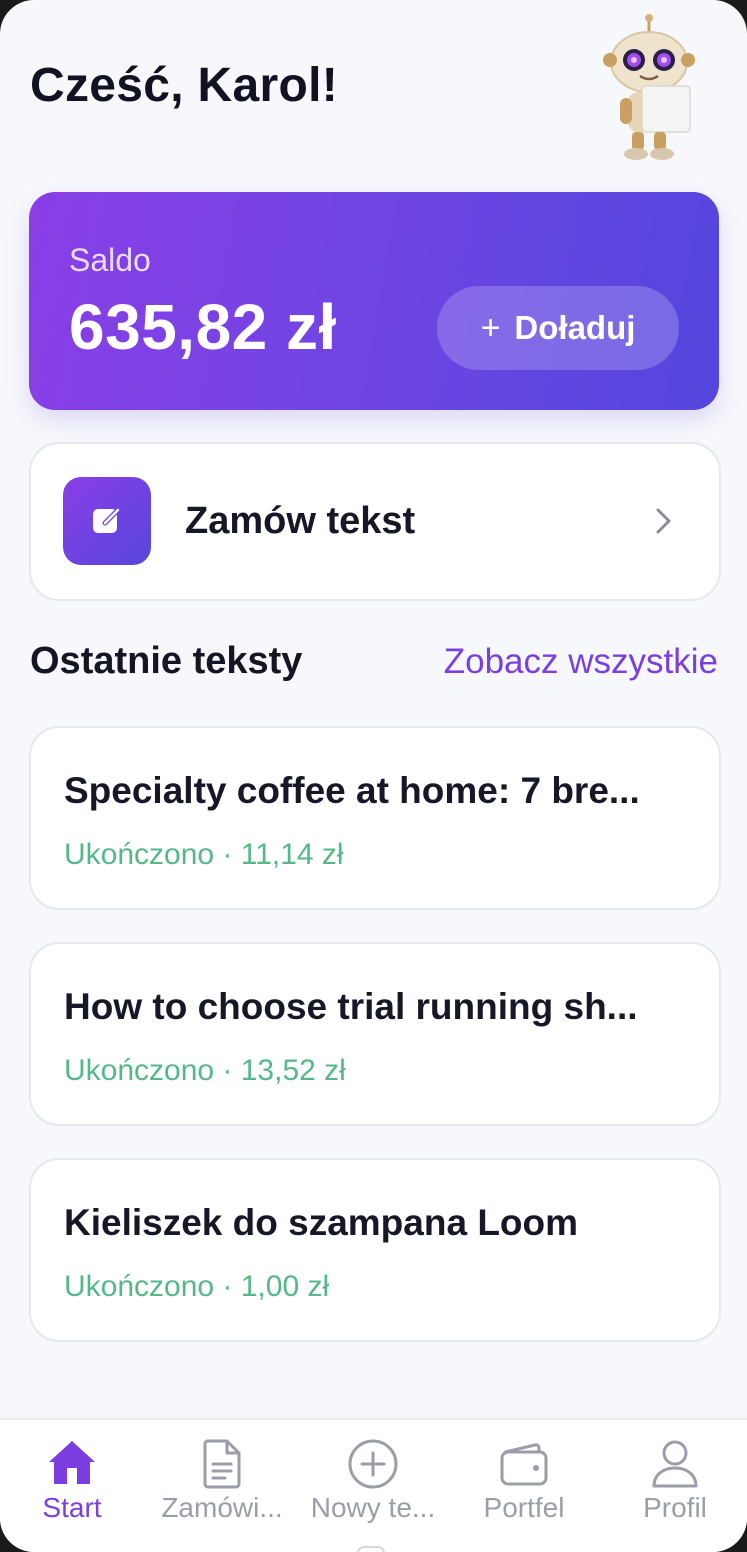  Describe the element at coordinates (675, 1464) in the screenshot. I see `user-icon` at that location.